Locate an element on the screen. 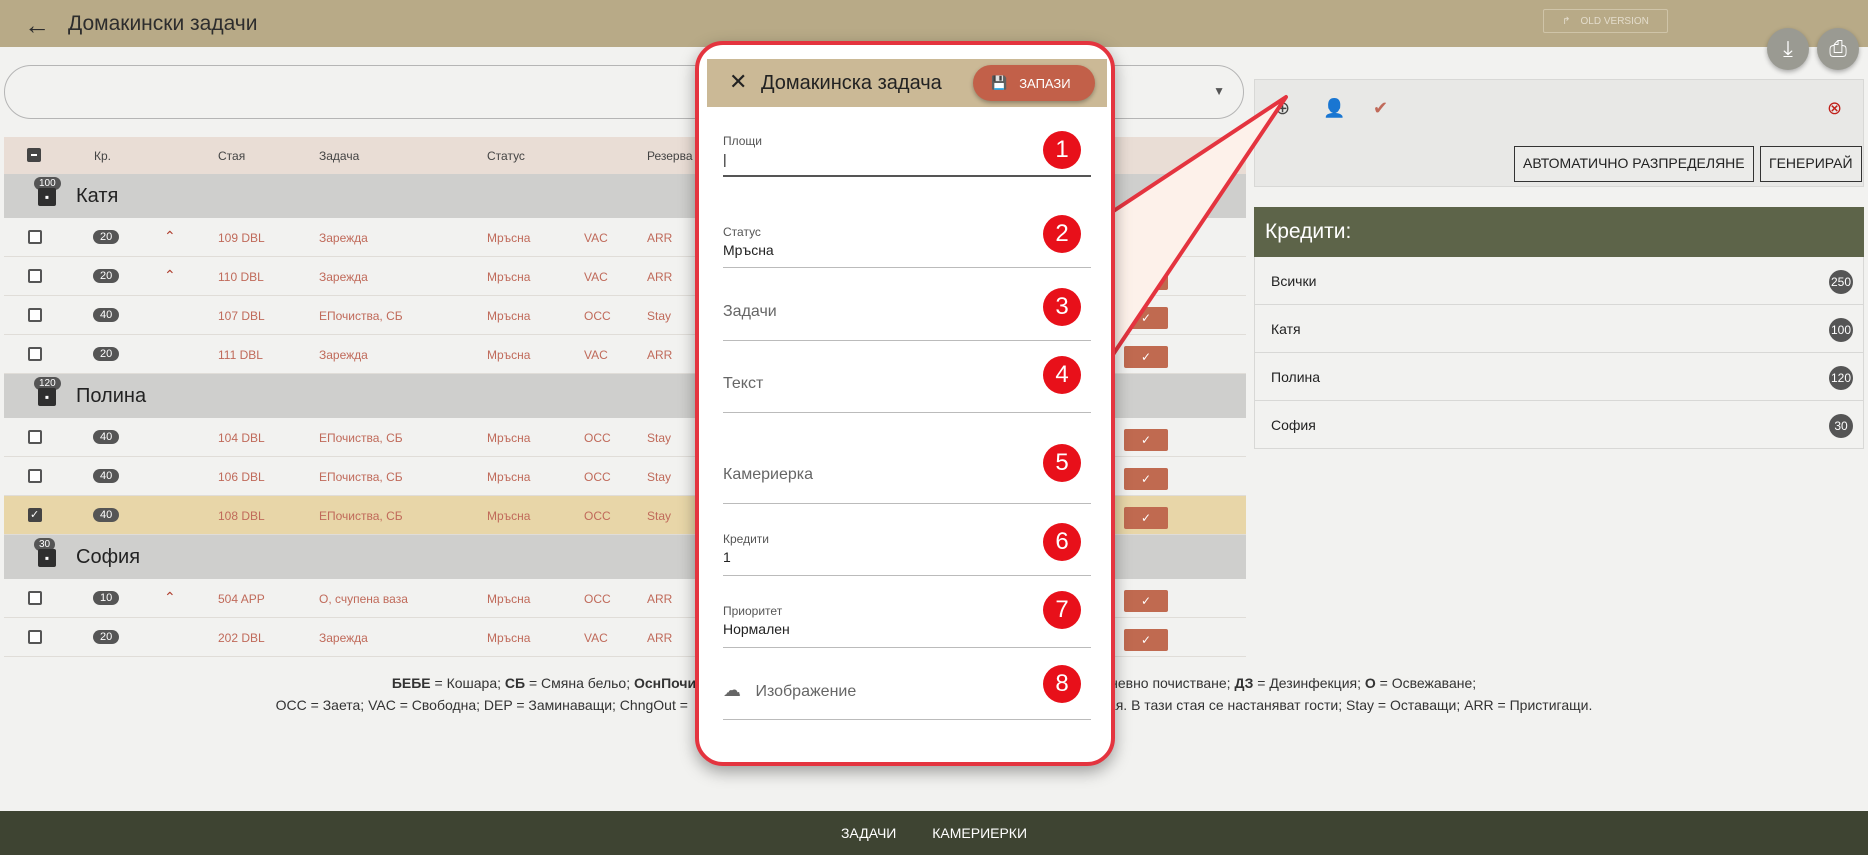 This screenshot has height=855, width=1868. step-badge-8: 8 is located at coordinates (1062, 684).